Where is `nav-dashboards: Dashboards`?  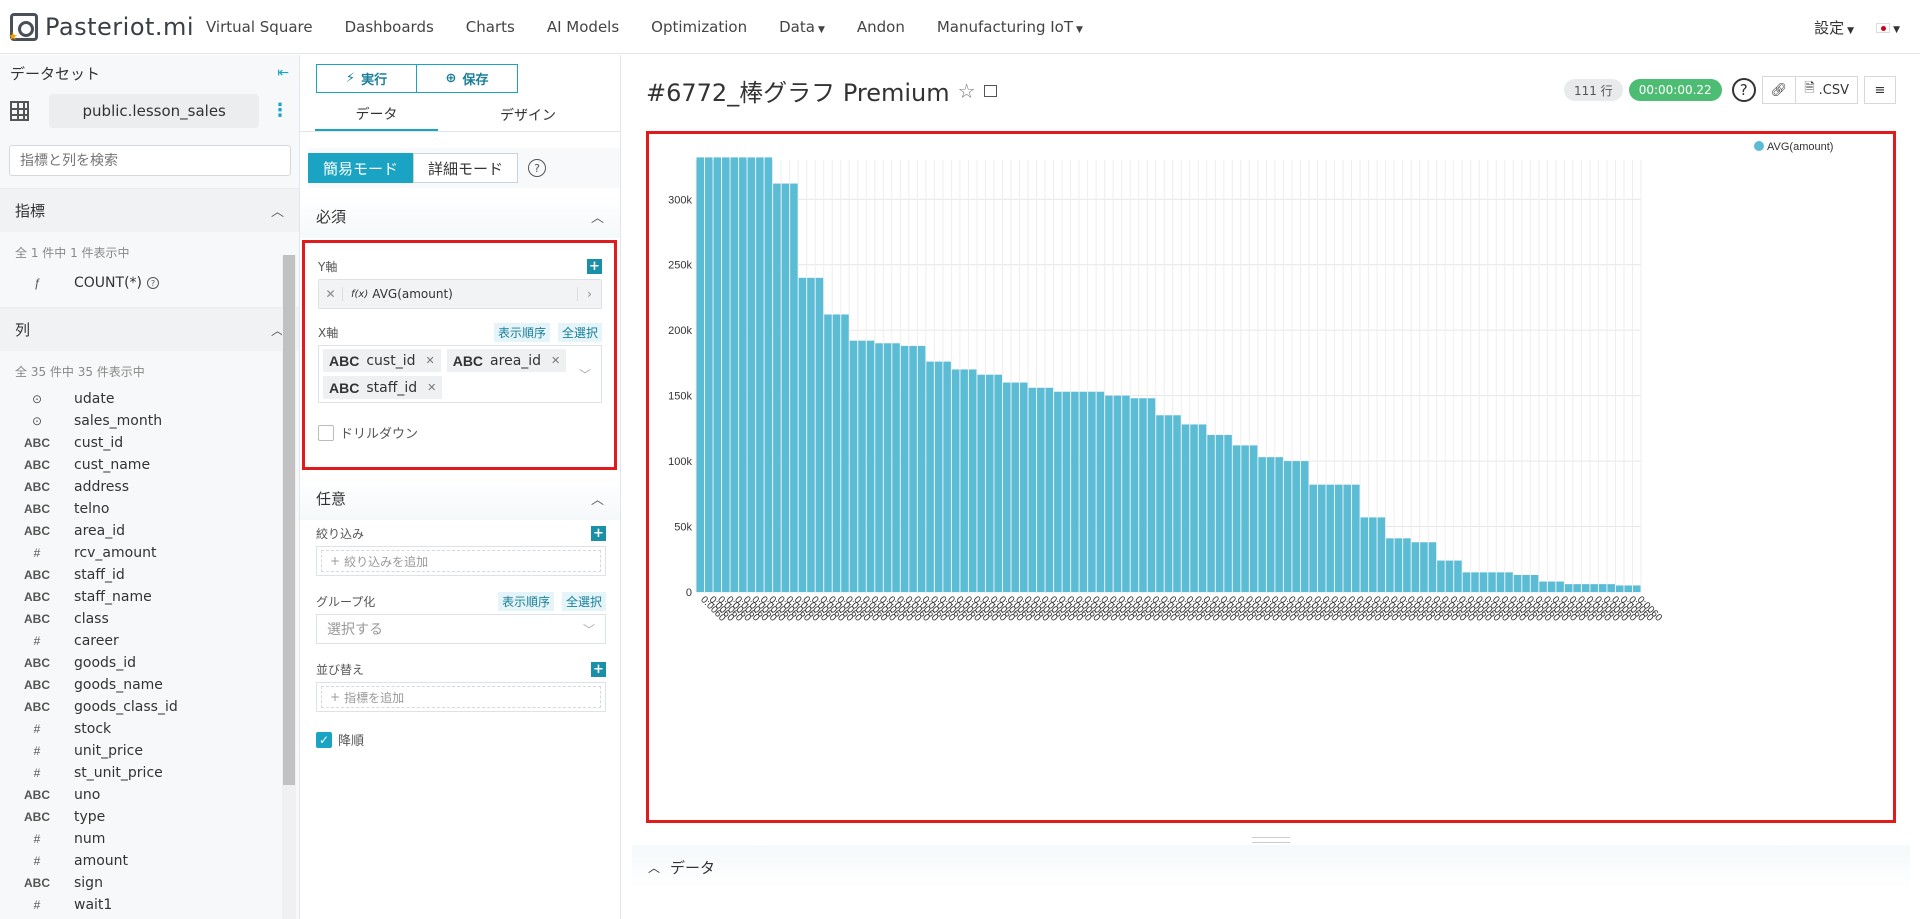
nav-dashboards: Dashboards is located at coordinates (389, 27).